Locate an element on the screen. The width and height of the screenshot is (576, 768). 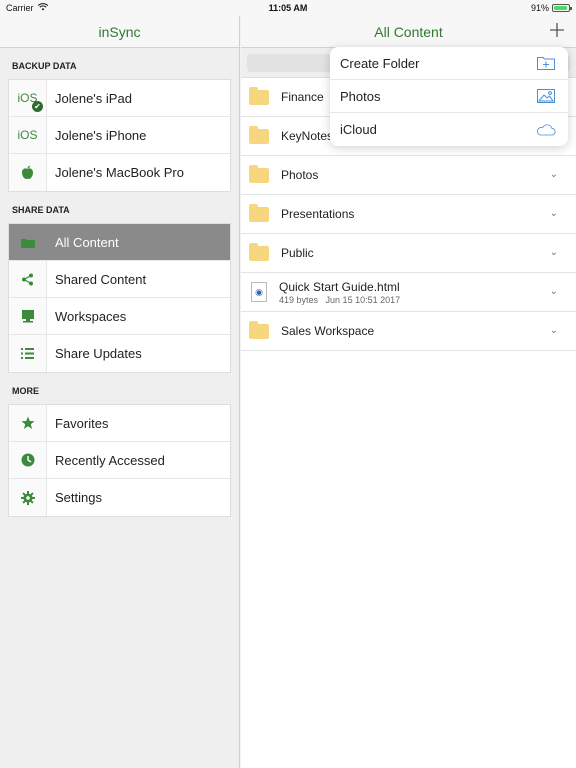
sidebar-item-label: Share Updates is located at coordinates (98, 353).